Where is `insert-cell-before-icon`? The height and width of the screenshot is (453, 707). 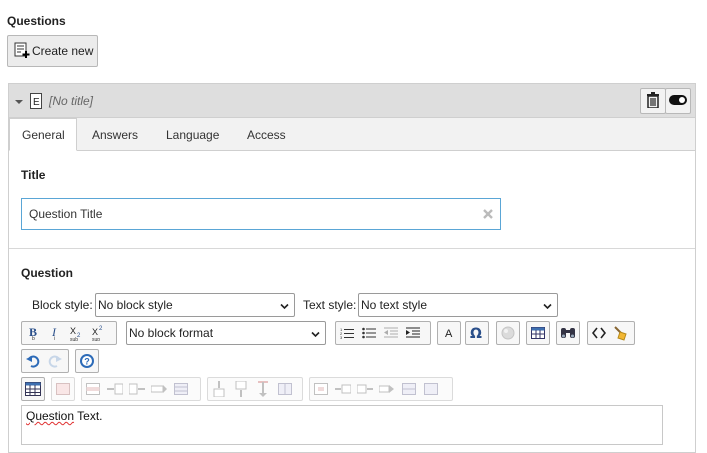
insert-cell-before-icon is located at coordinates (343, 389).